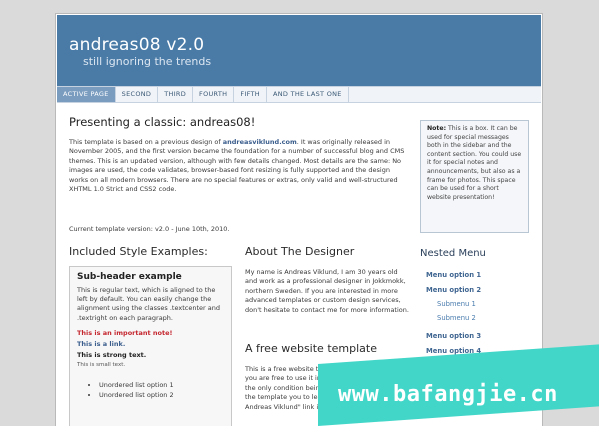 This screenshot has height=426, width=599. What do you see at coordinates (86, 94) in the screenshot?
I see `nav-active-page: ACTIVE PAGE` at bounding box center [86, 94].